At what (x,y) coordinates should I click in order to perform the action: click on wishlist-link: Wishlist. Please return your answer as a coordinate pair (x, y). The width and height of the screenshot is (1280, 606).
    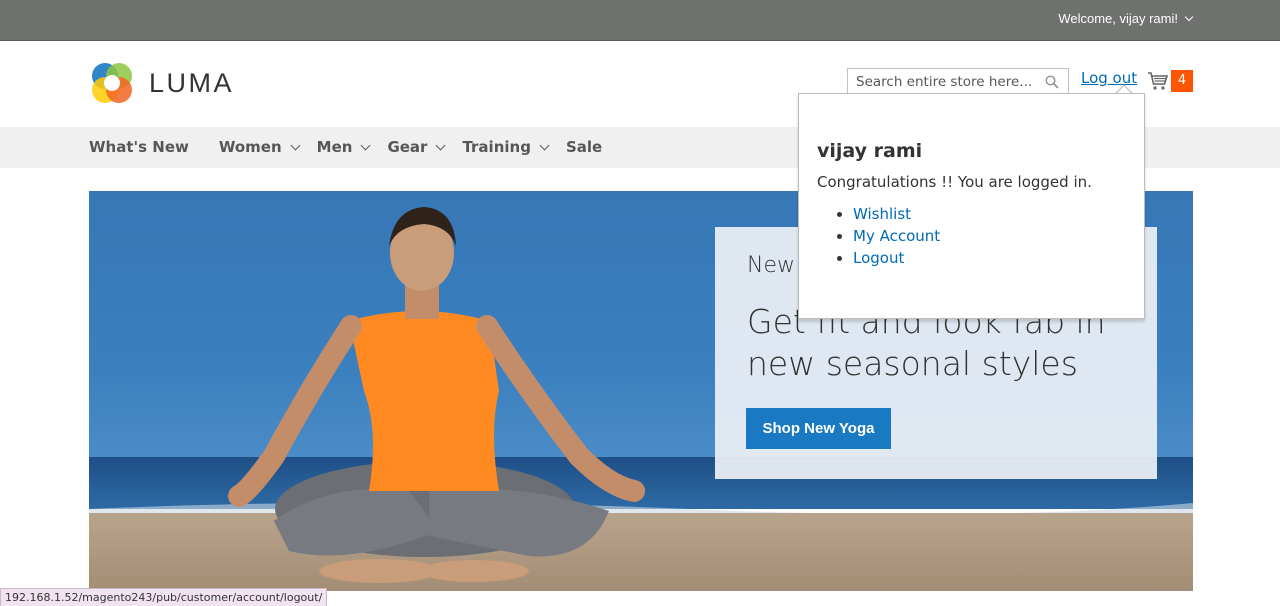
    Looking at the image, I should click on (882, 214).